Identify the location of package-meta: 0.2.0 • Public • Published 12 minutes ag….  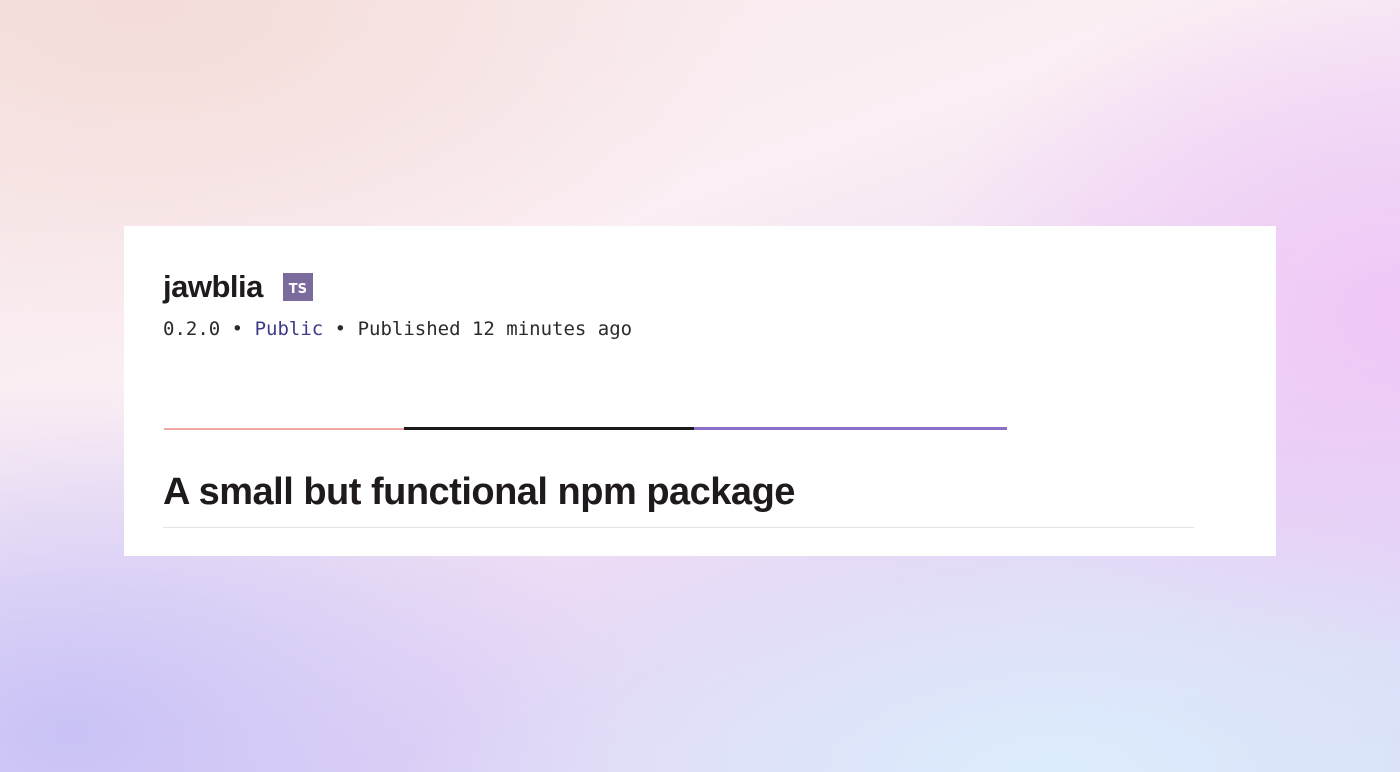
(397, 329).